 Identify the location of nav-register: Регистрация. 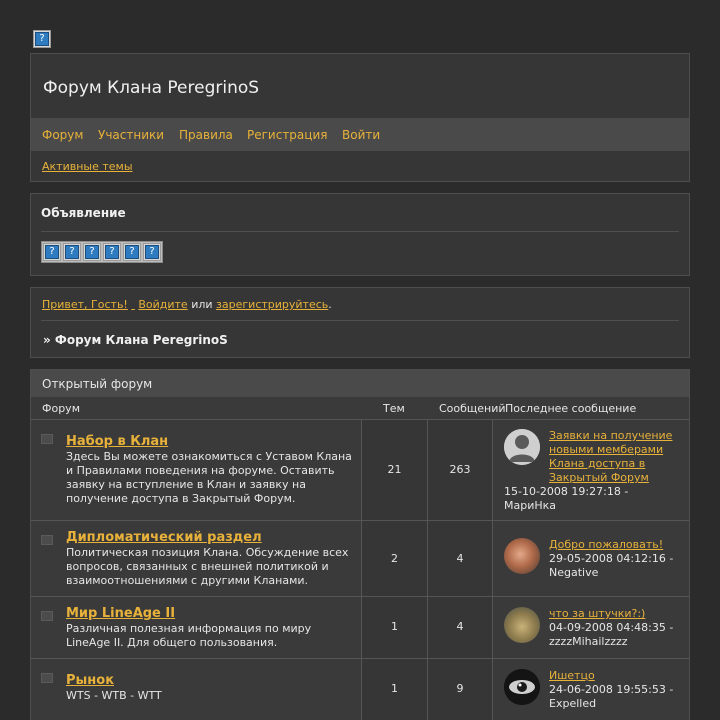
(287, 135).